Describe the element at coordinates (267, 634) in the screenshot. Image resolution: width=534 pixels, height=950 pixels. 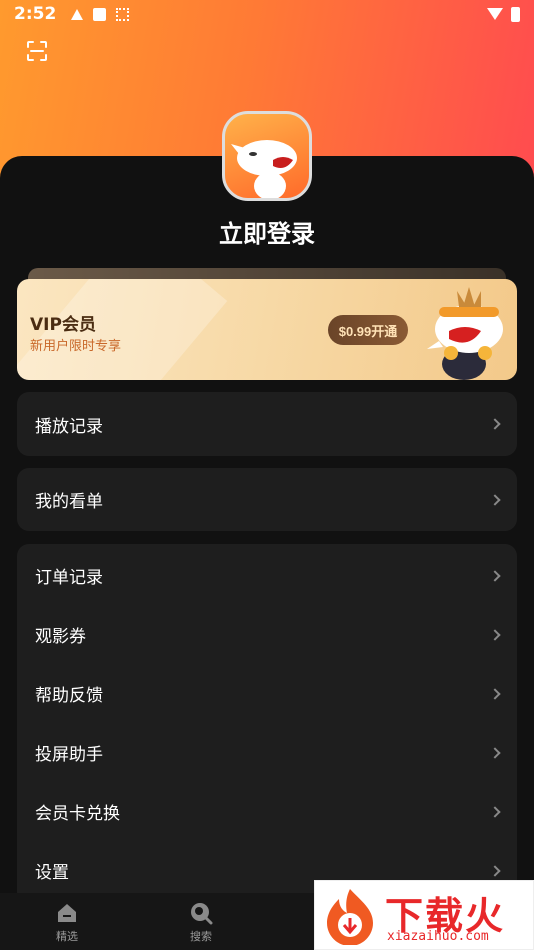
I see `menu-item-movie-coupons: 观影券` at that location.